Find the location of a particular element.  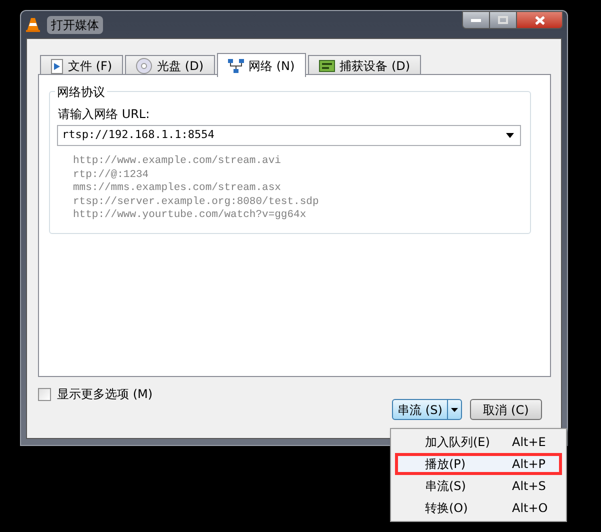

group-title: 网络协议 is located at coordinates (81, 92).